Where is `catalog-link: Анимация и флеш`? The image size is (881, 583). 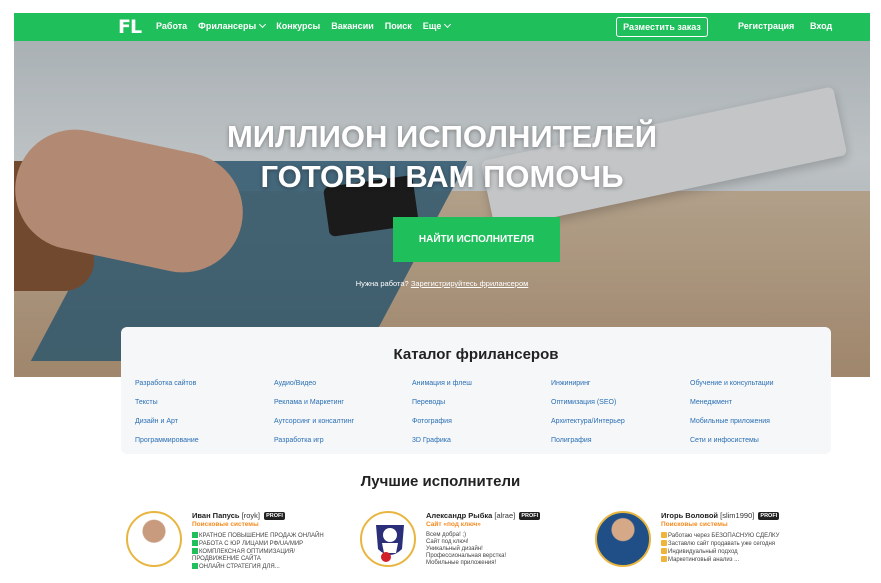 catalog-link: Анимация и флеш is located at coordinates (442, 388).